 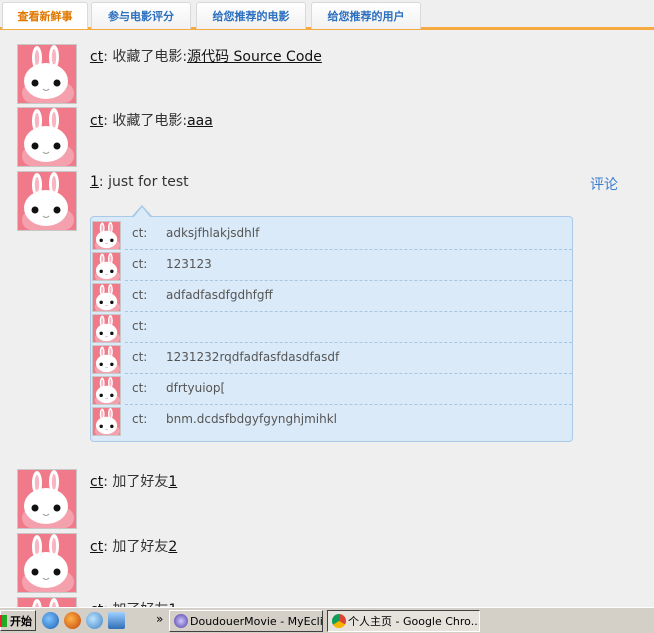 I want to click on comment-row: ct: dfrtyuiop[, so click(x=331, y=389).